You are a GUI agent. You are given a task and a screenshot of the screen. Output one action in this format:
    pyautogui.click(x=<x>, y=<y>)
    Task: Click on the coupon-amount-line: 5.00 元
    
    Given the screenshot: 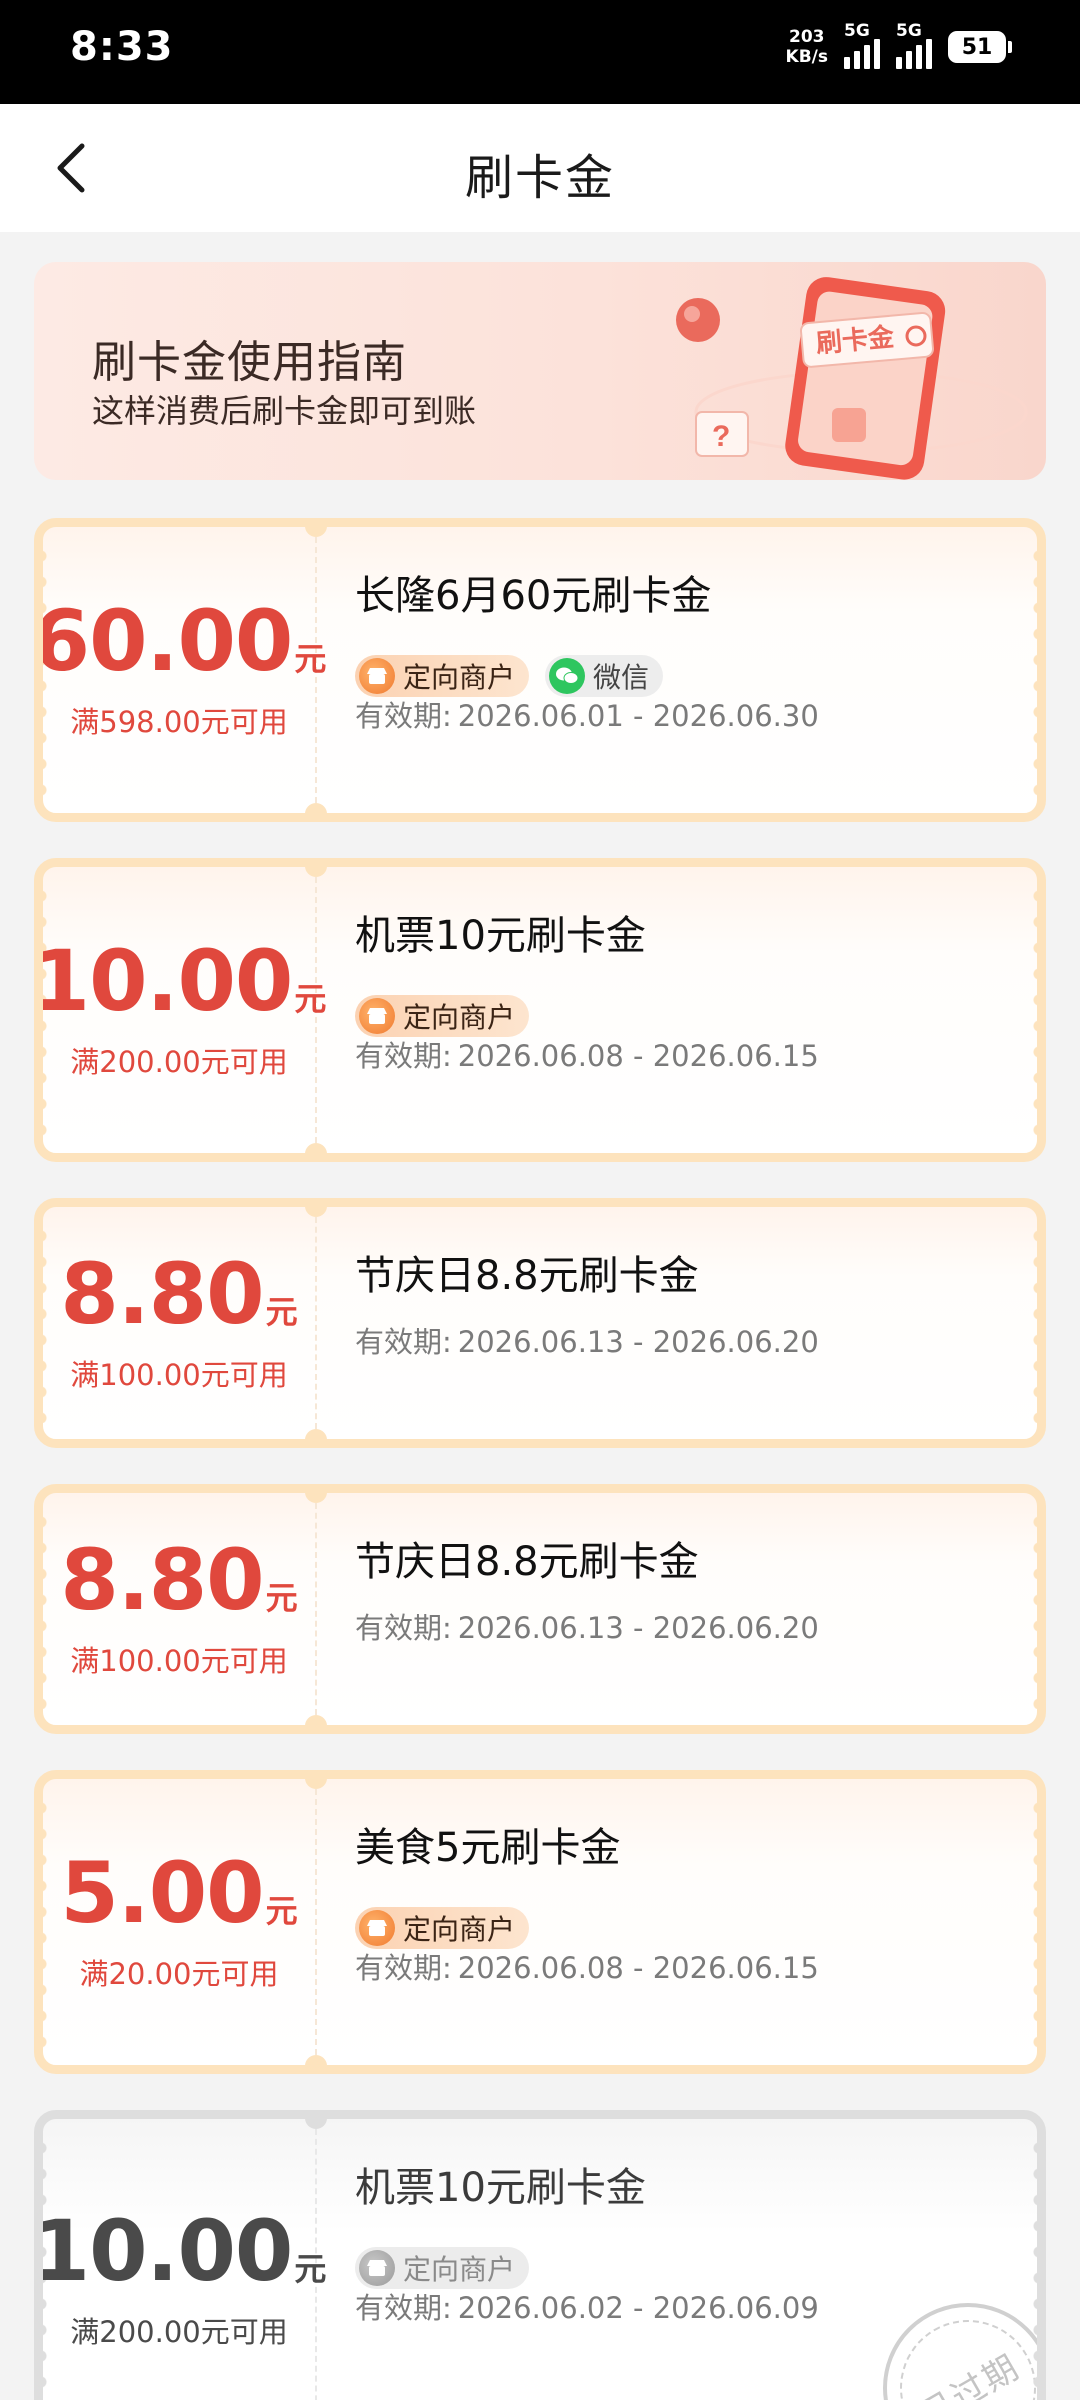 What is the action you would take?
    pyautogui.click(x=178, y=1893)
    